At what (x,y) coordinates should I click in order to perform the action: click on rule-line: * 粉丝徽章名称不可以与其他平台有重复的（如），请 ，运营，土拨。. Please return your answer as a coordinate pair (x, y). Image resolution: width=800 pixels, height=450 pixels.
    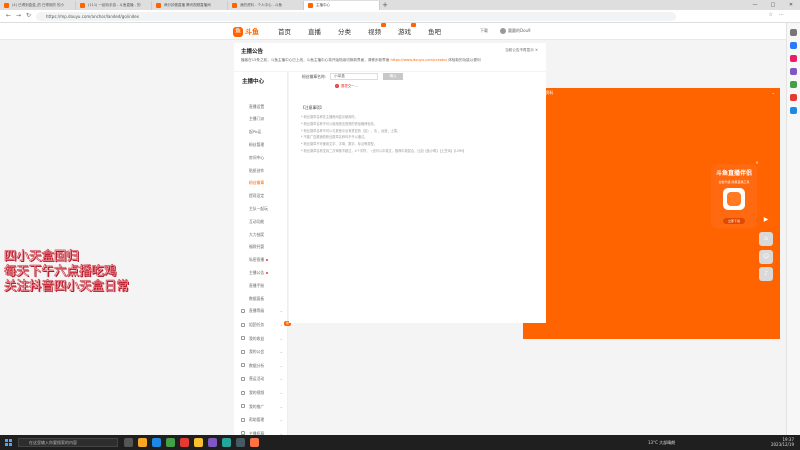
    Looking at the image, I should click on (351, 130).